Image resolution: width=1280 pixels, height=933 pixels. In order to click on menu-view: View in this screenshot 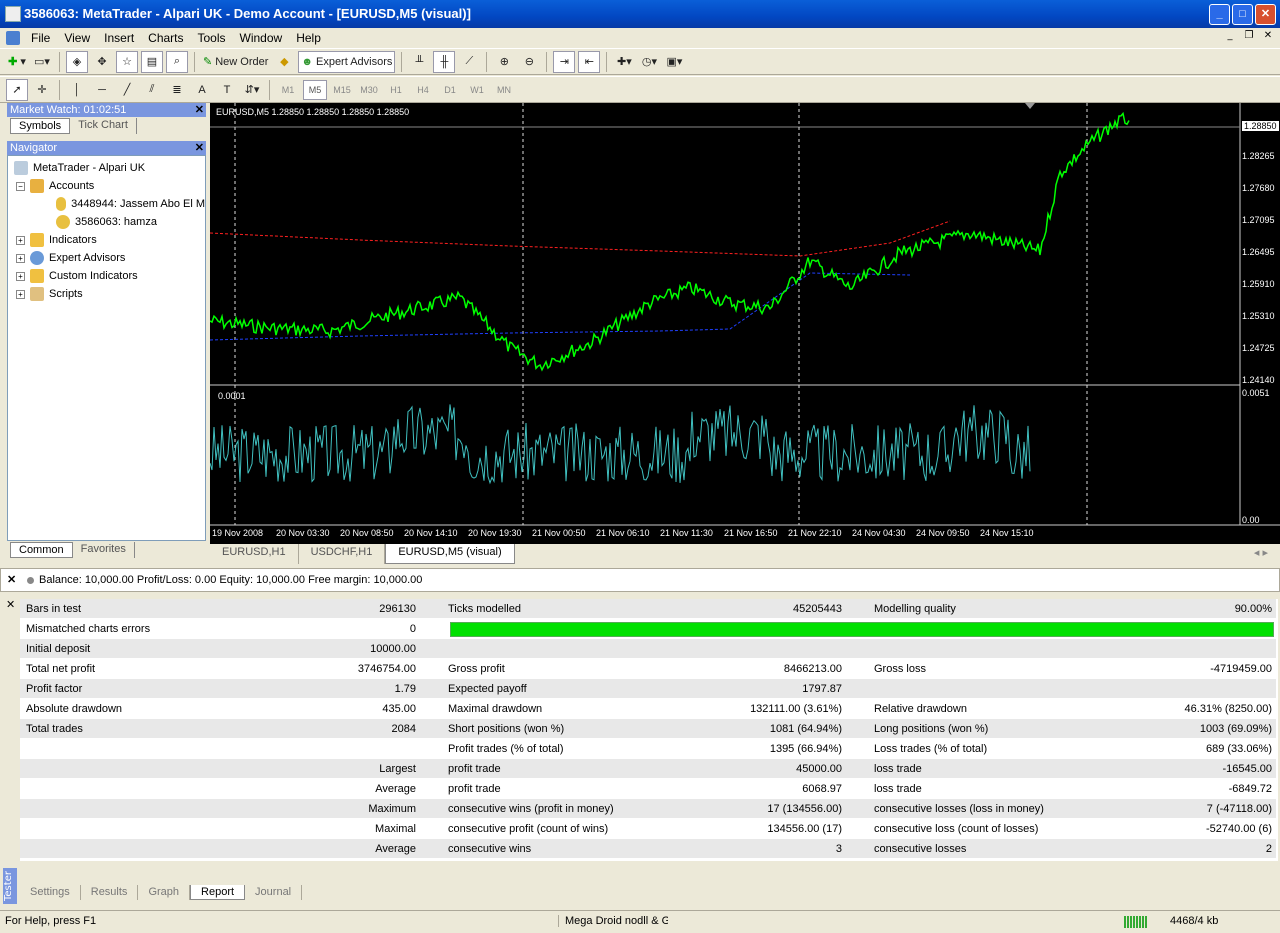, I will do `click(77, 38)`.